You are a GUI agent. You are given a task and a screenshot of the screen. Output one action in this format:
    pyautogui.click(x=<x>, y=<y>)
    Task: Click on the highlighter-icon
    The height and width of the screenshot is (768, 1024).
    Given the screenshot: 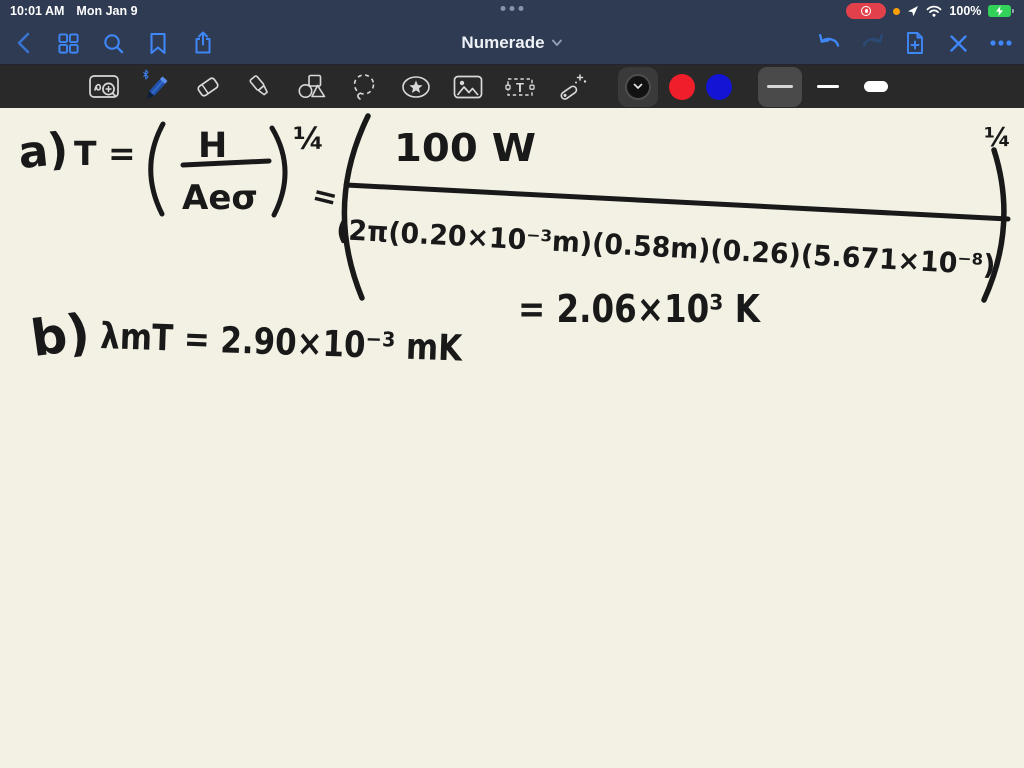 What is the action you would take?
    pyautogui.click(x=258, y=84)
    